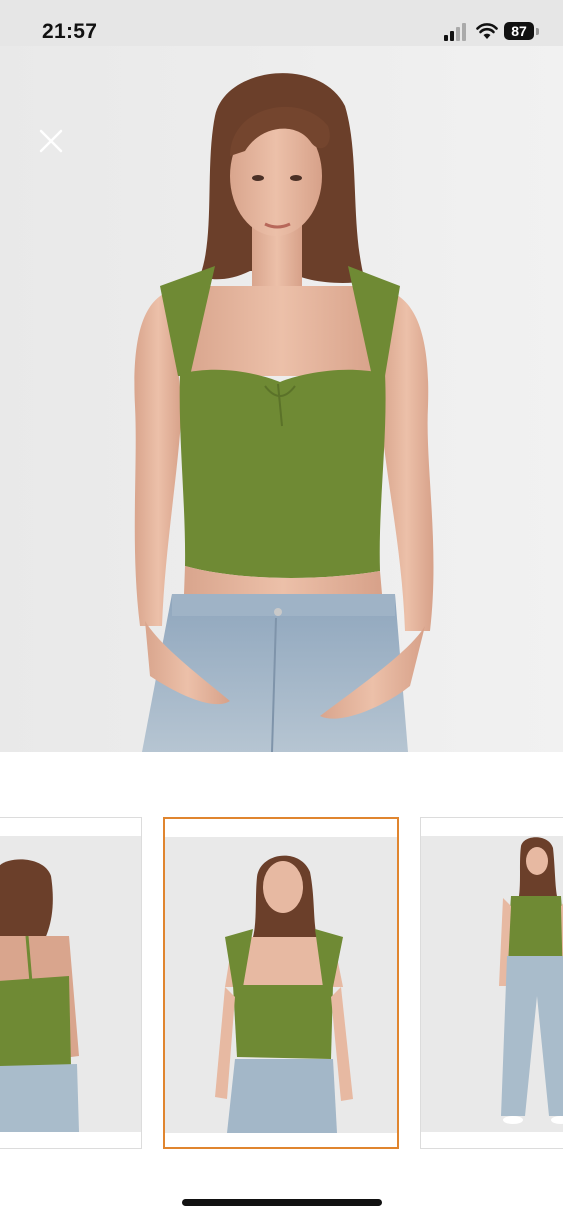  I want to click on battery-icon: 87, so click(519, 31).